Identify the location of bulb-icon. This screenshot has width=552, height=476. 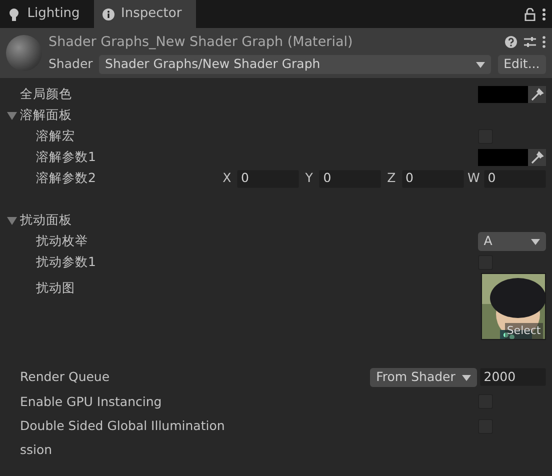
(14, 14).